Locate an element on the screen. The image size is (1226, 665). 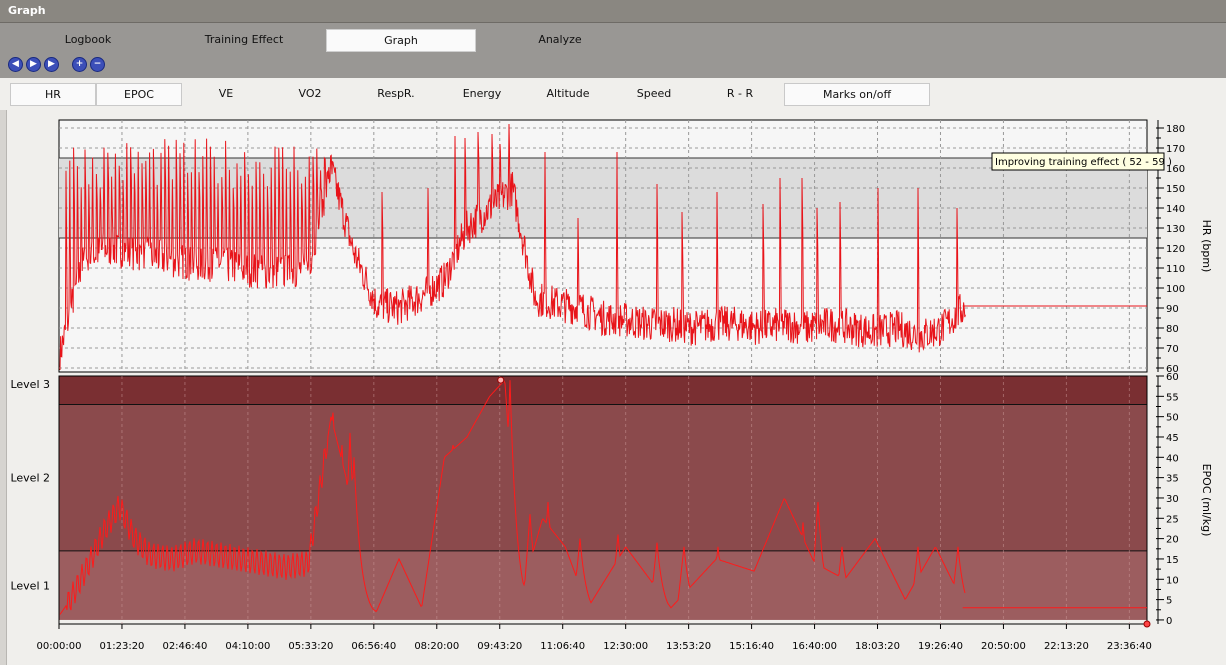
epoc-level-label: Level 1 is located at coordinates (30, 585).